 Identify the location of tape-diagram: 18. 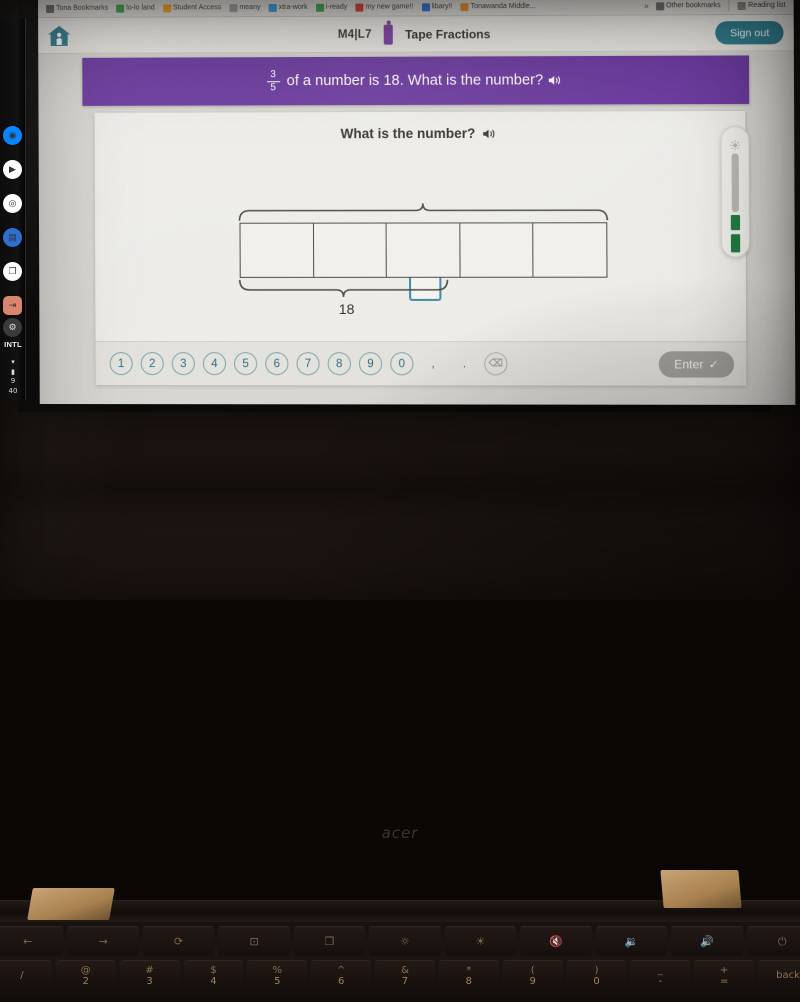
(423, 260).